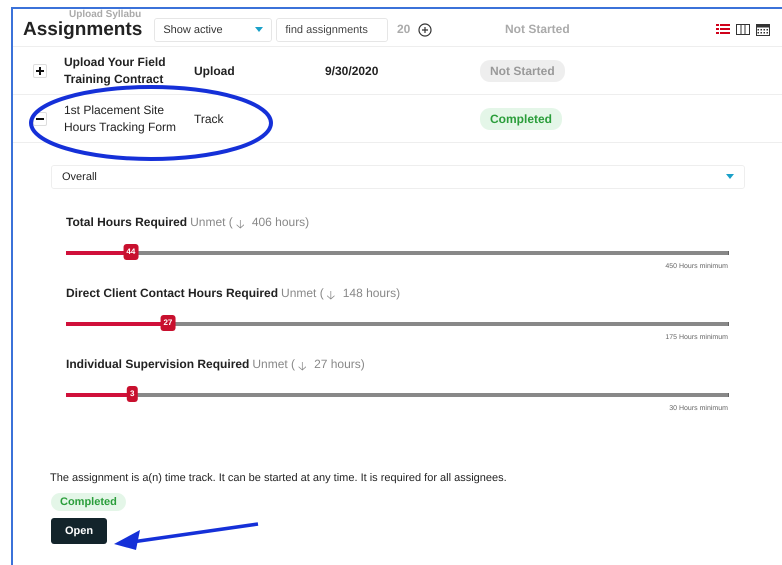 This screenshot has height=565, width=782. What do you see at coordinates (723, 29) in the screenshot?
I see `list-view-icon` at bounding box center [723, 29].